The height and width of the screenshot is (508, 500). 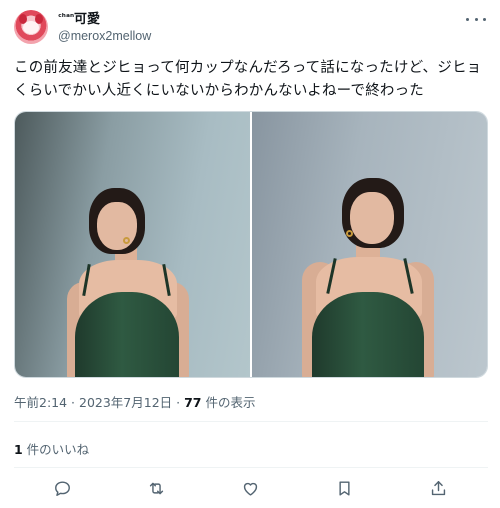 What do you see at coordinates (344, 488) in the screenshot?
I see `bookmark-icon` at bounding box center [344, 488].